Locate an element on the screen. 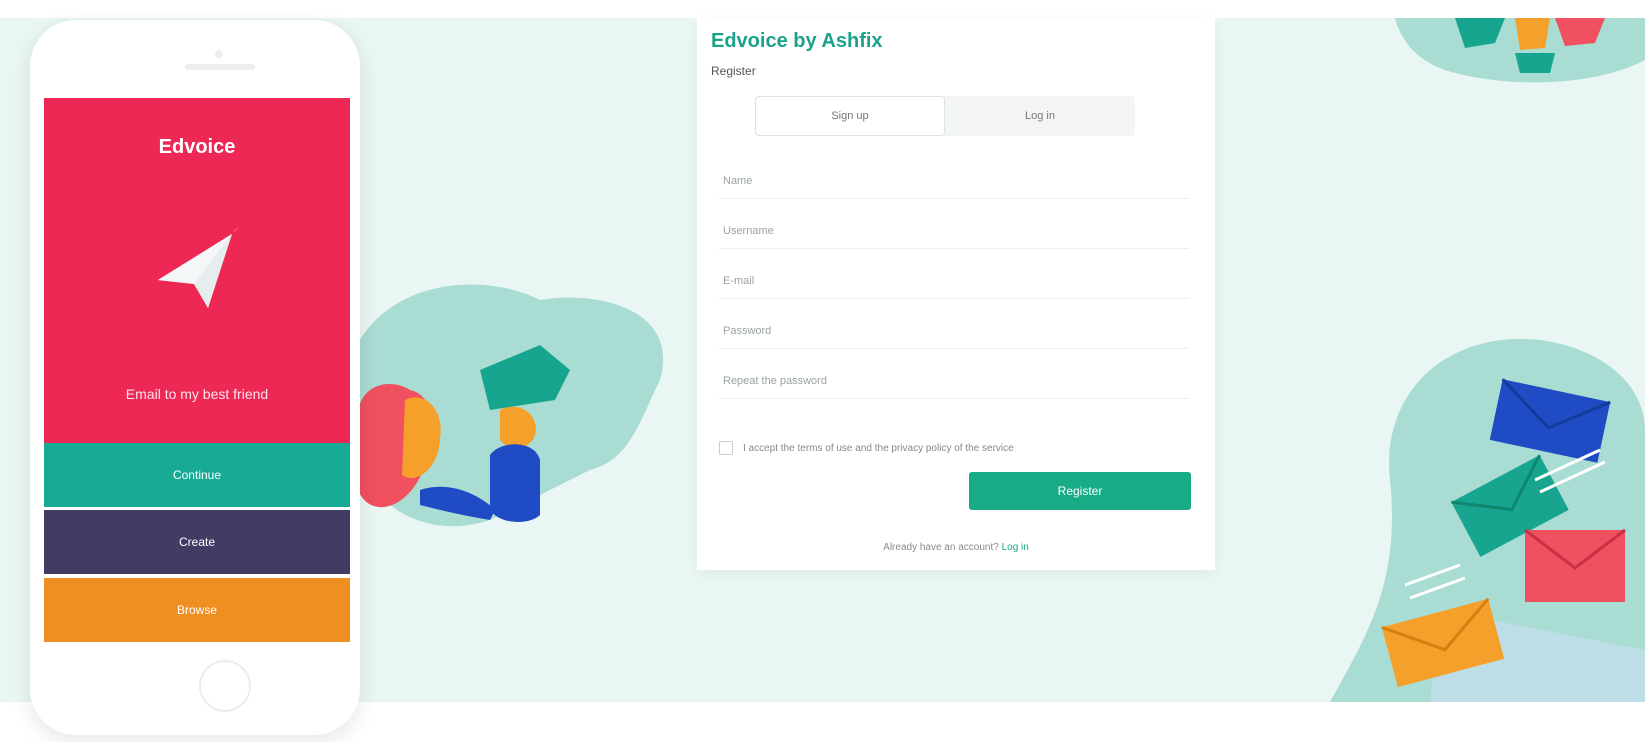 The image size is (1645, 742). illustration-friends is located at coordinates (507, 405).